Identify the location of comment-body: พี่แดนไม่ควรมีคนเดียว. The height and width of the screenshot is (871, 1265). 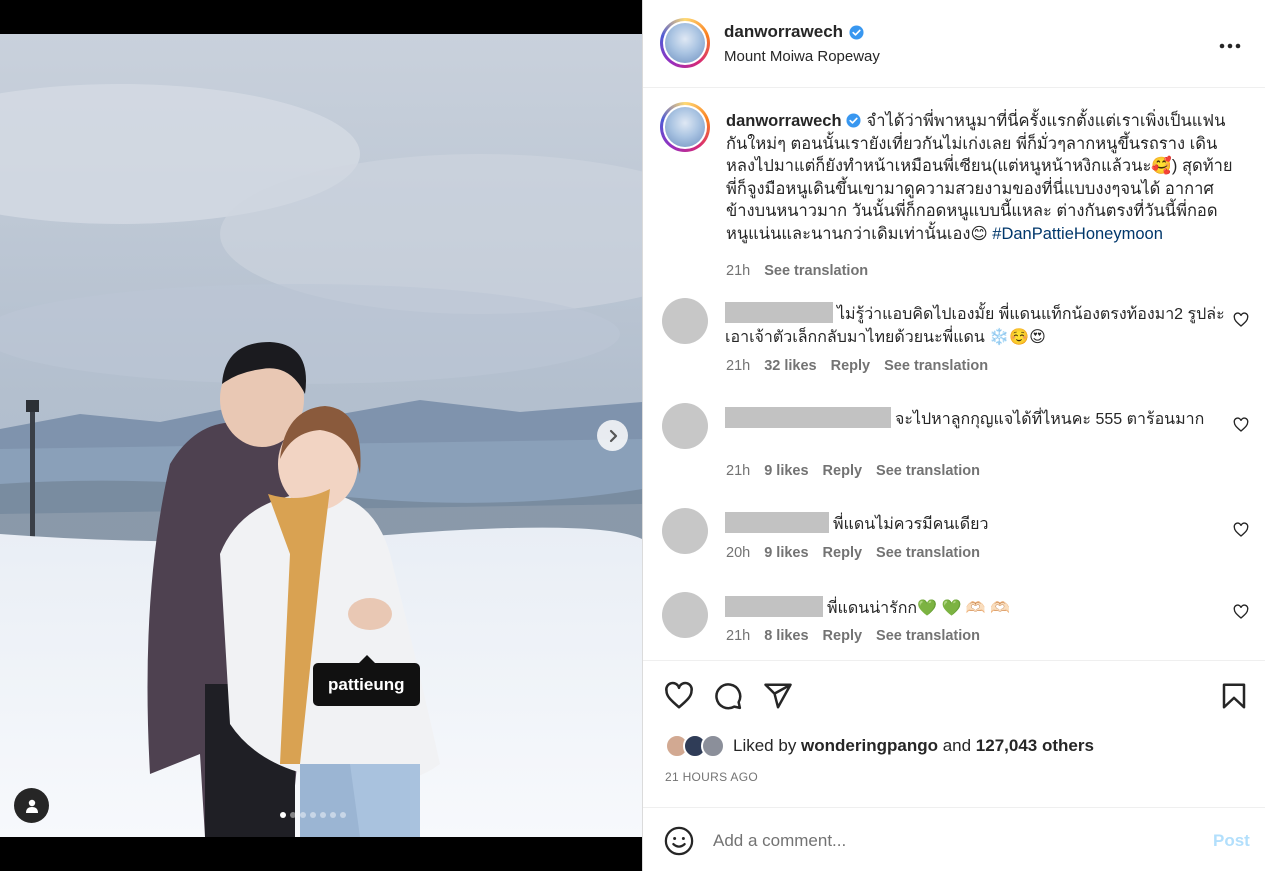
(911, 524).